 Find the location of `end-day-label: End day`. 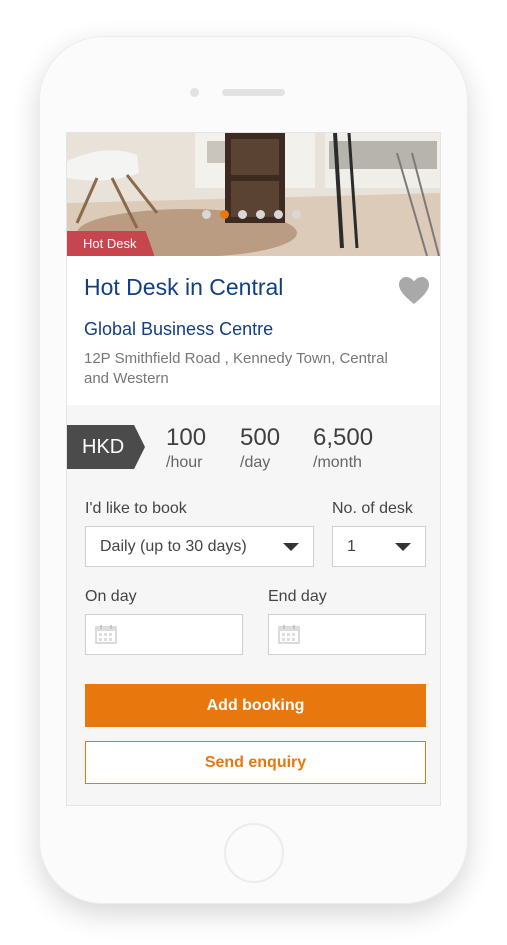

end-day-label: End day is located at coordinates (297, 596).